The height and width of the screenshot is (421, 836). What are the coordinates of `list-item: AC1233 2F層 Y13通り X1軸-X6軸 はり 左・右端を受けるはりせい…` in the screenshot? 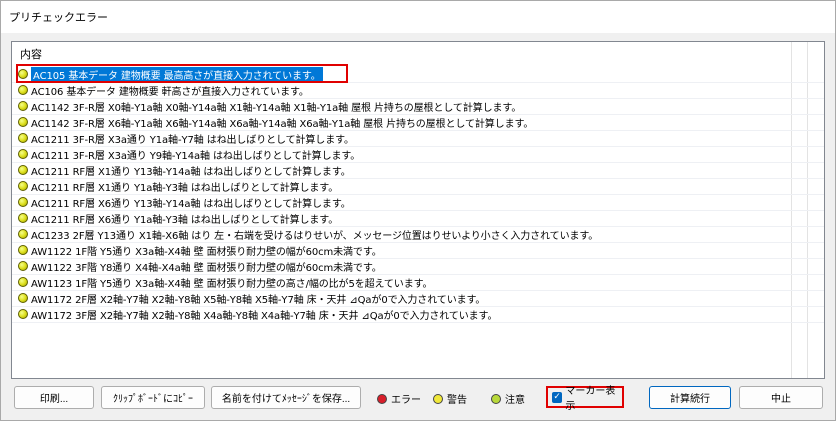 It's located at (413, 234).